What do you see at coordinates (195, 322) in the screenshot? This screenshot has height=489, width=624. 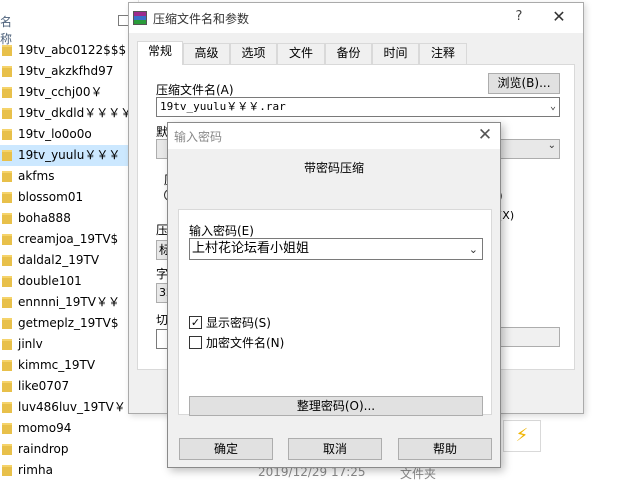 I see `checkbox-checked-icon: ✓` at bounding box center [195, 322].